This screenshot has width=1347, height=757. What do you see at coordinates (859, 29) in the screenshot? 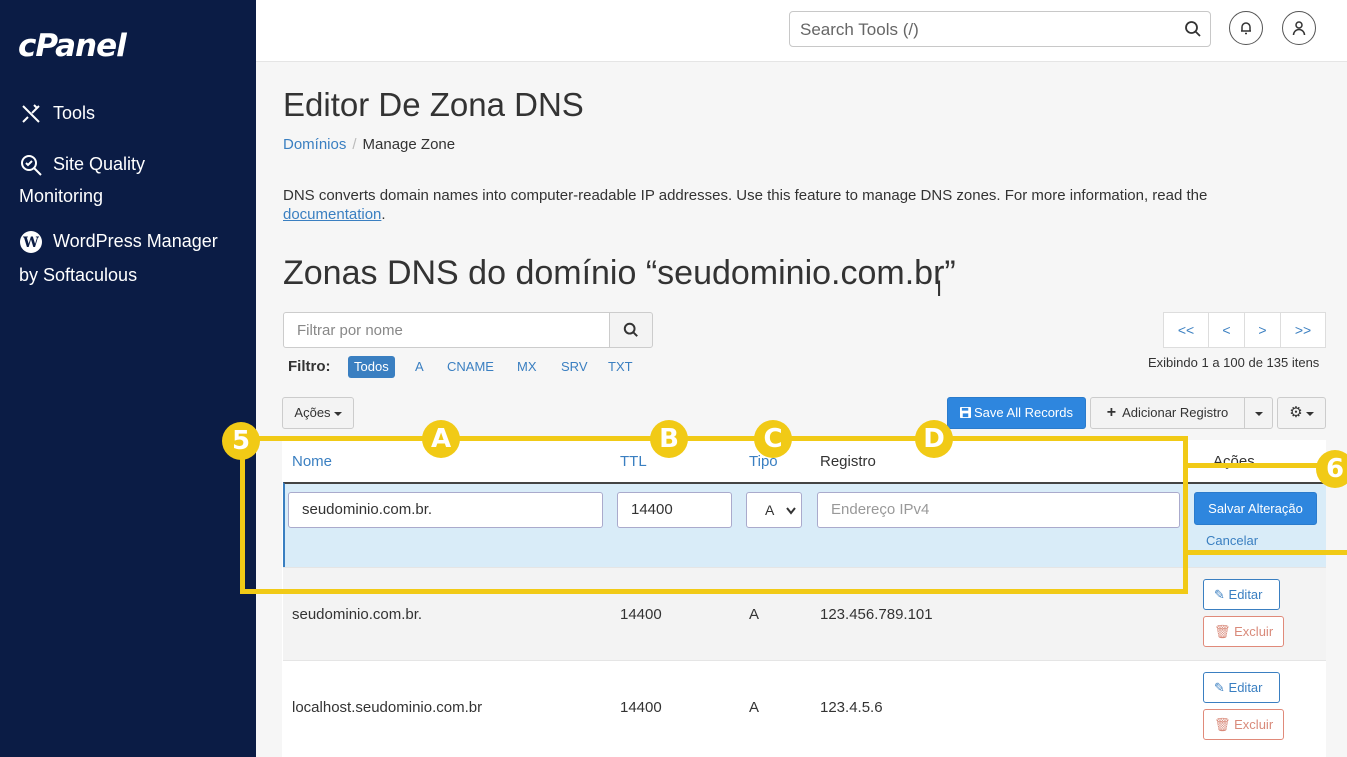
I see `search-placeholder: Search Tools (/)` at bounding box center [859, 29].